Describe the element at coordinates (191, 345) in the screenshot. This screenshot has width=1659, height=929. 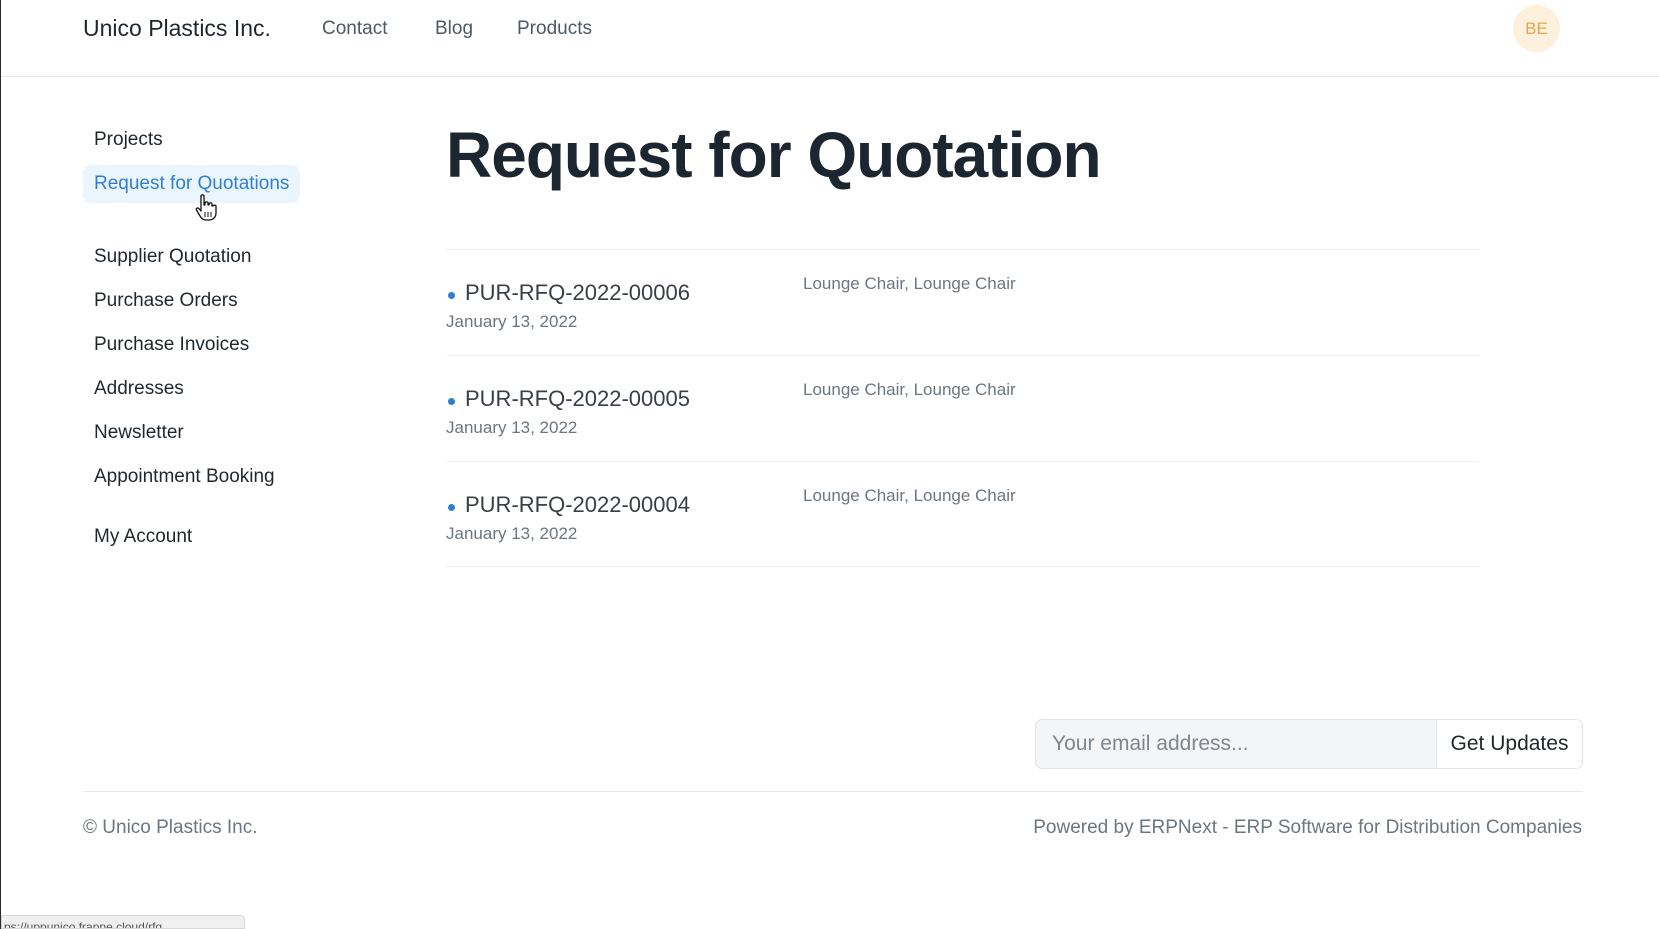
I see `sidebar-item-purchase-invoices: Purchase Invoices` at that location.